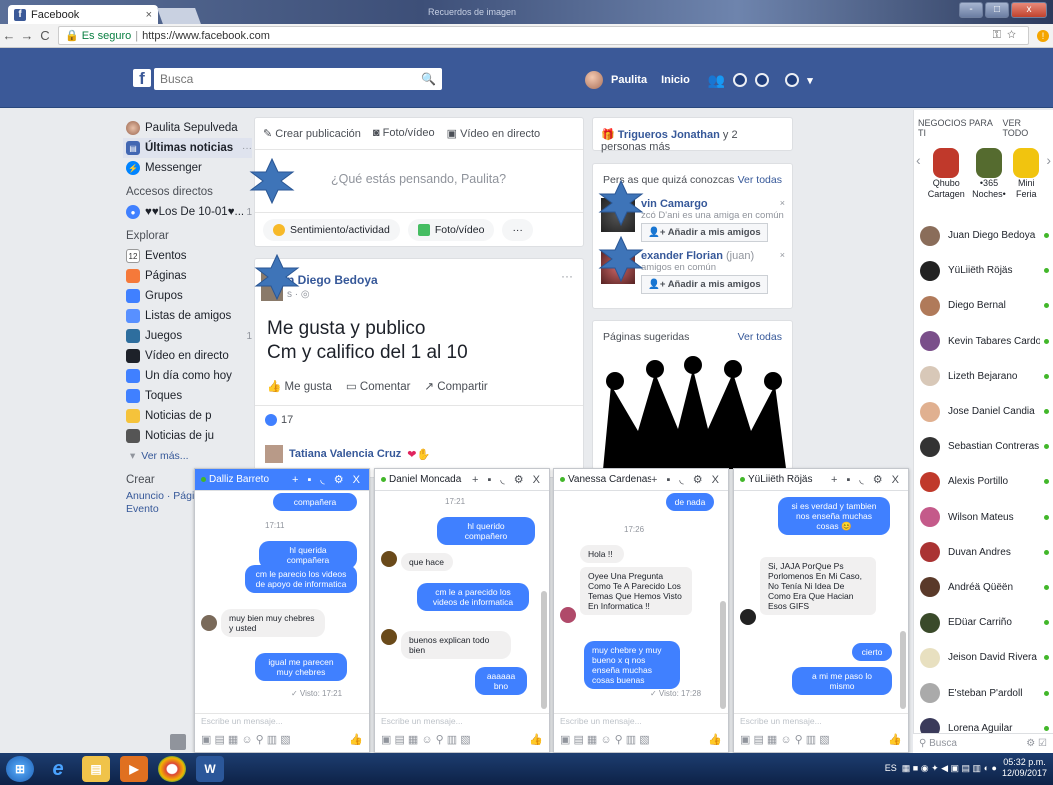 The width and height of the screenshot is (1053, 785). I want to click on sidebar-item-messenger: ⚡ Messenger, so click(189, 168).